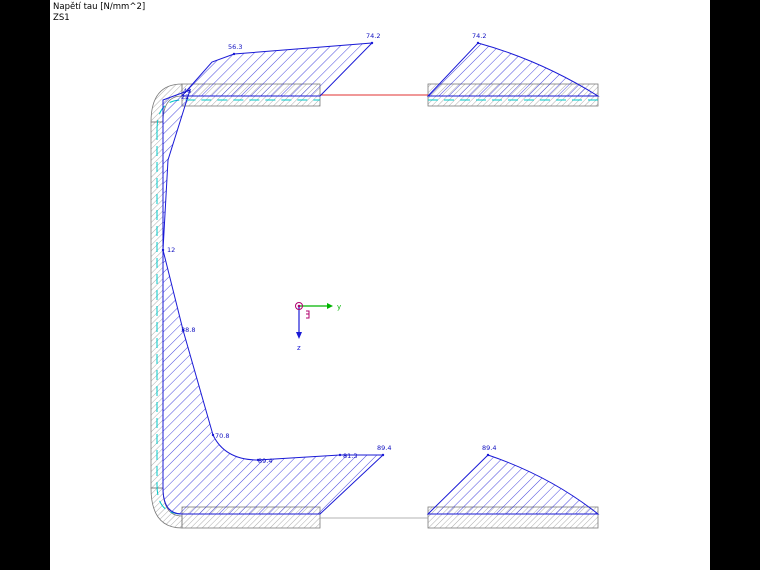  What do you see at coordinates (277, 69) in the screenshot?
I see `stress-top-flange-left` at bounding box center [277, 69].